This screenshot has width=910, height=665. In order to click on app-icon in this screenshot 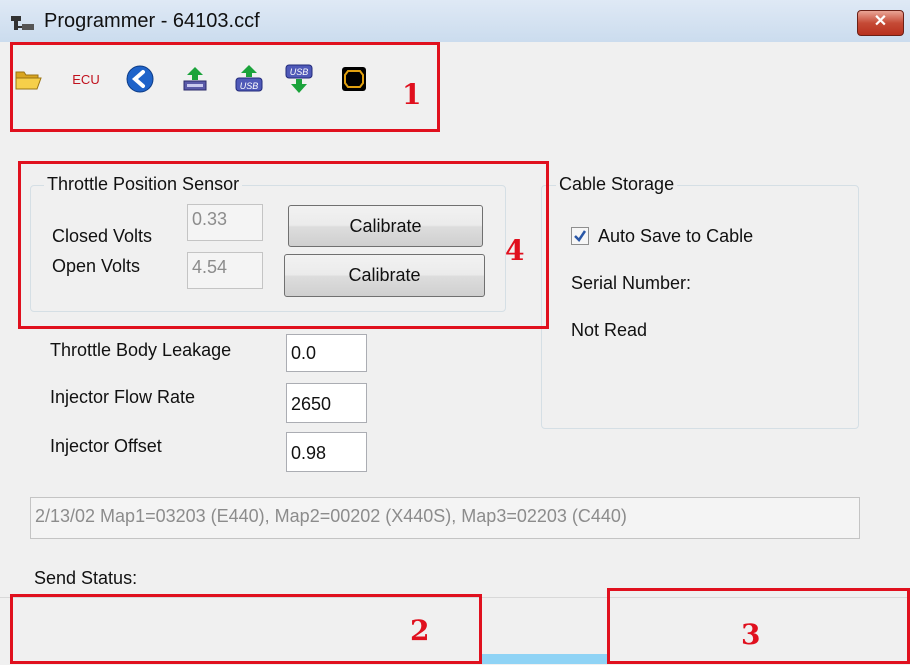, I will do `click(23, 24)`.